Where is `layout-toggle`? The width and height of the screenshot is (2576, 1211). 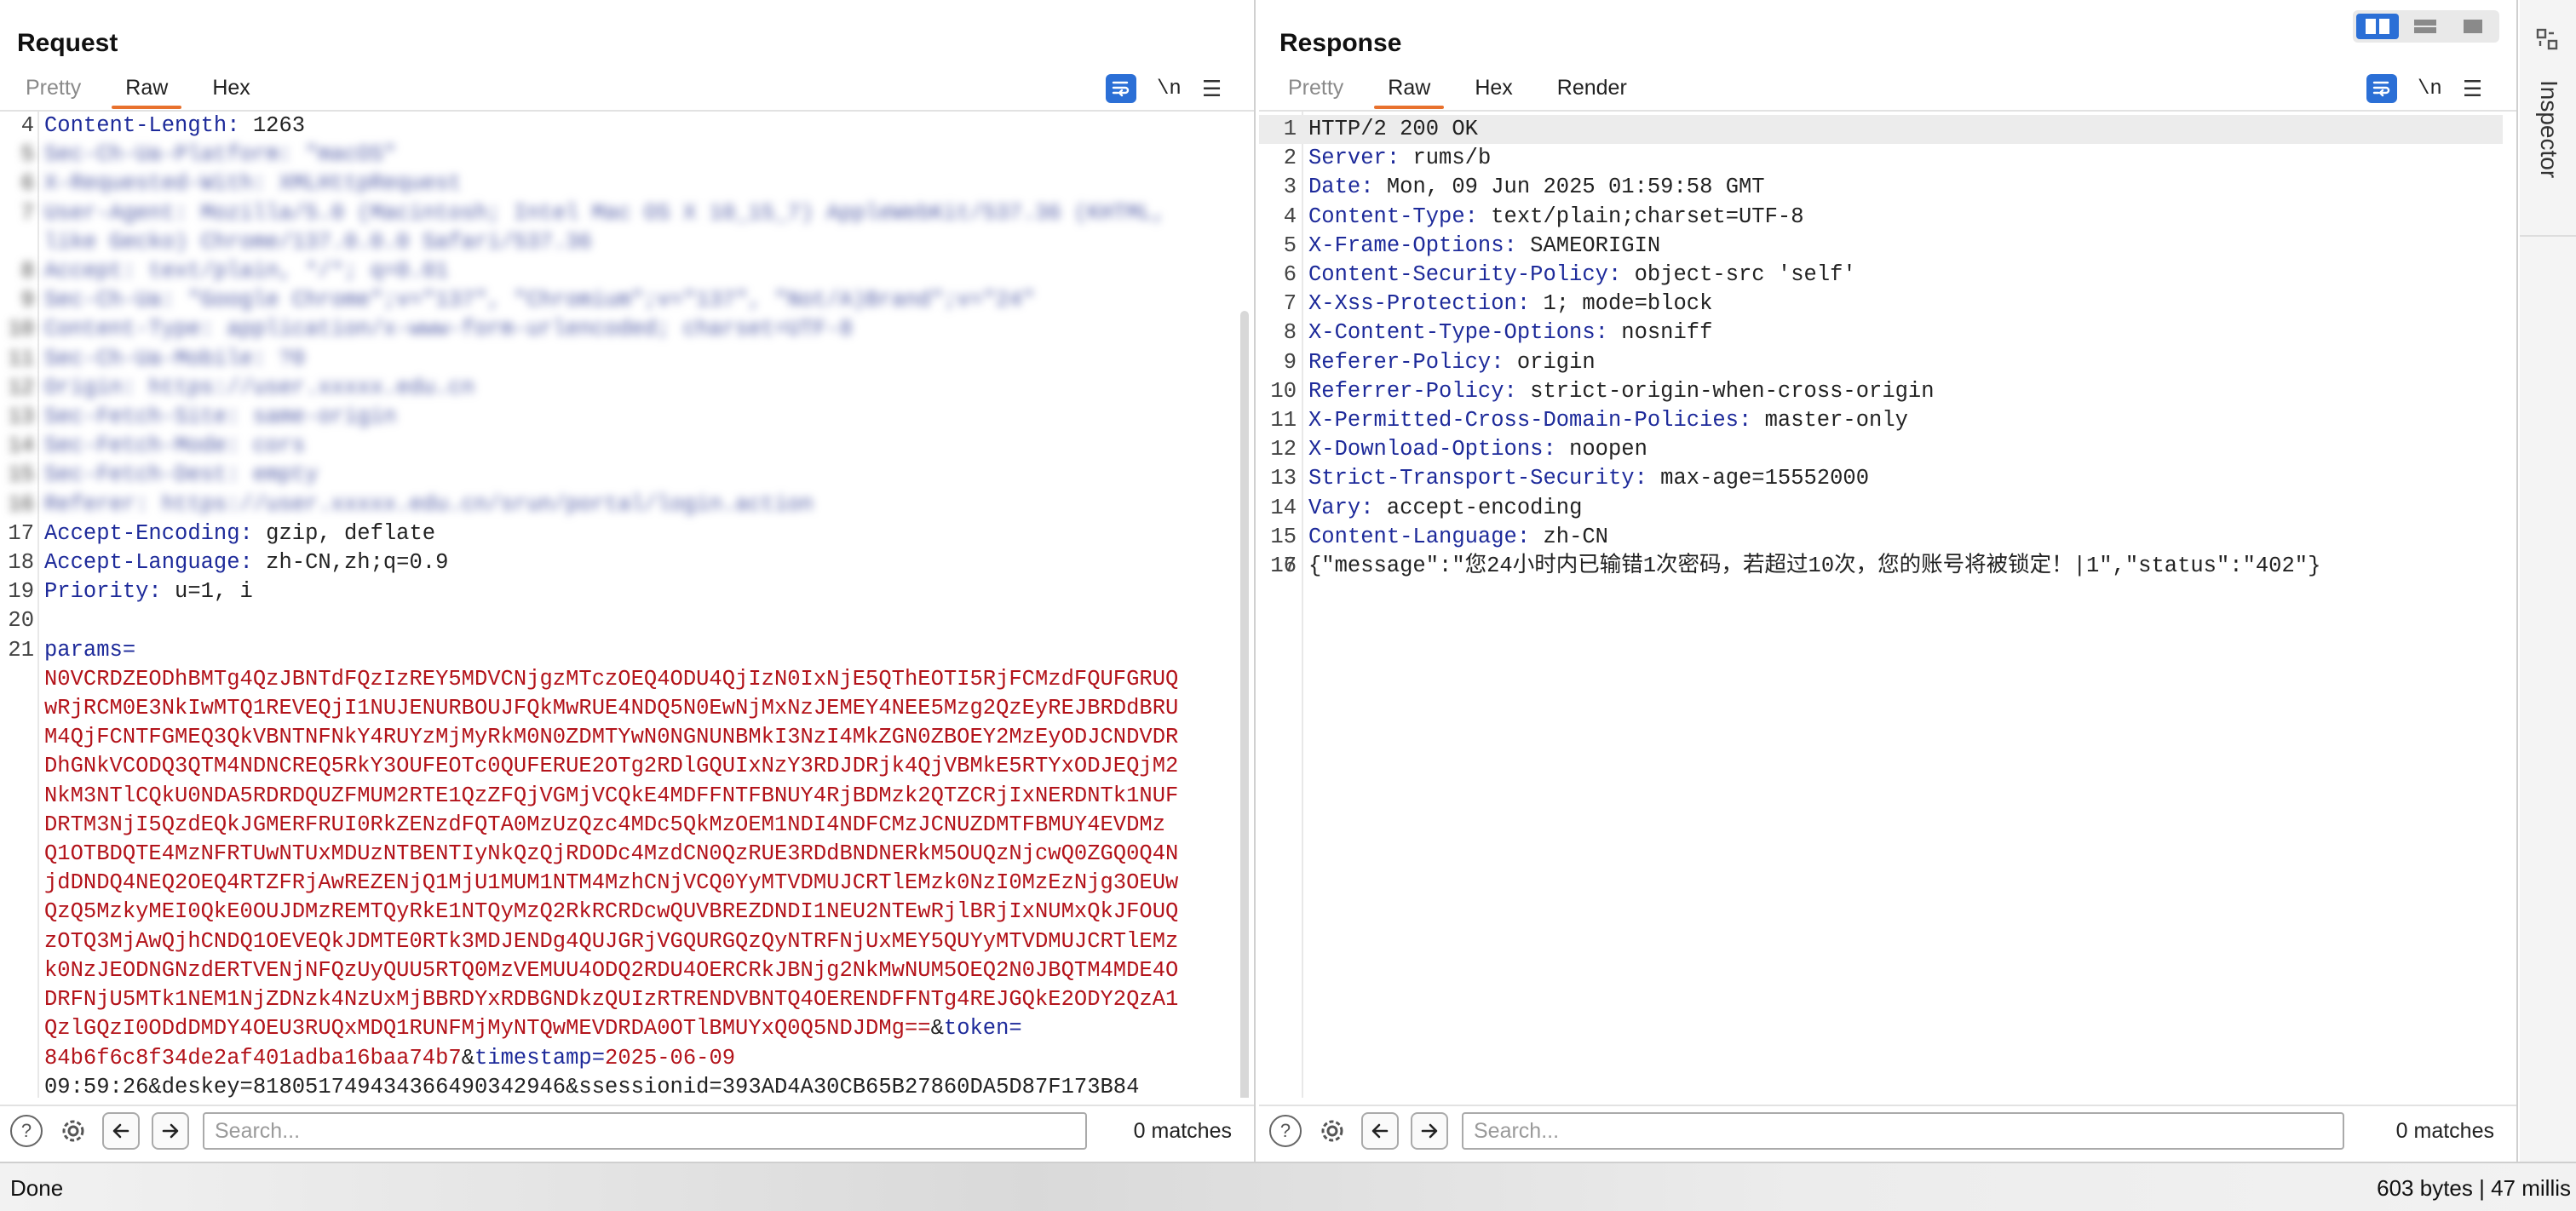 layout-toggle is located at coordinates (2426, 26).